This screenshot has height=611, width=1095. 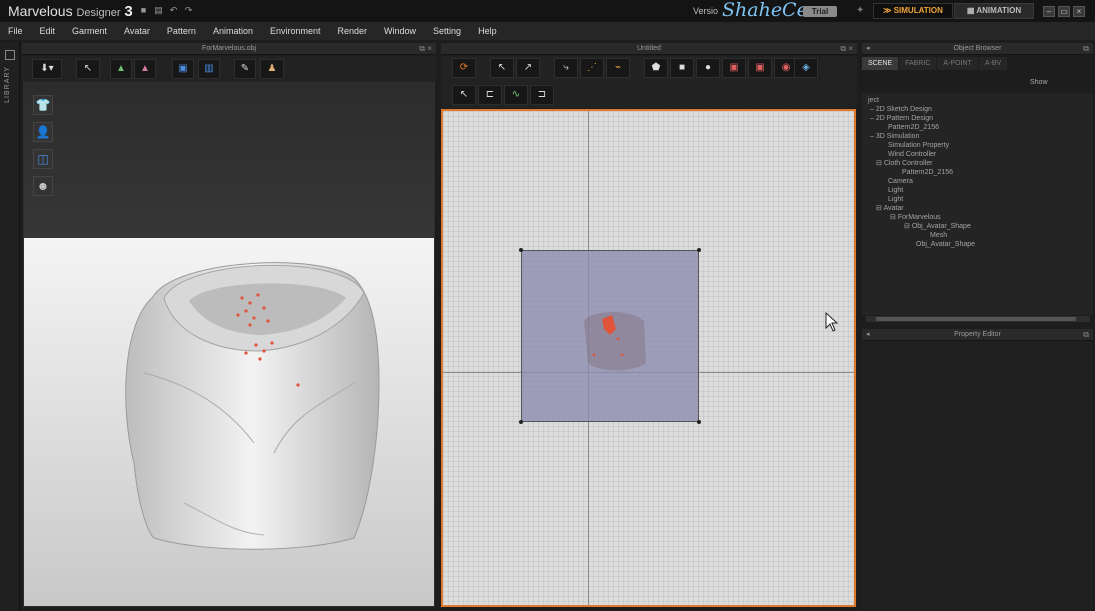 What do you see at coordinates (88, 69) in the screenshot?
I see `select-move-button: ↖` at bounding box center [88, 69].